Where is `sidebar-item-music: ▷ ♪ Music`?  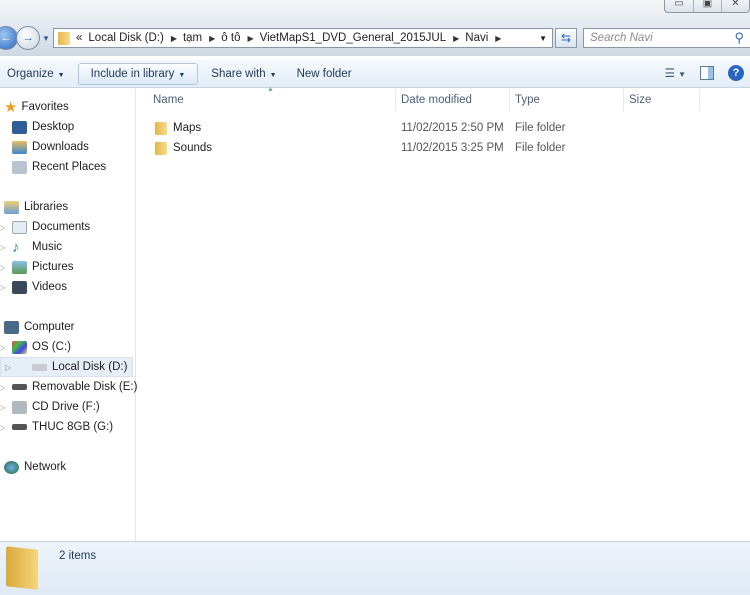 sidebar-item-music: ▷ ♪ Music is located at coordinates (31, 247).